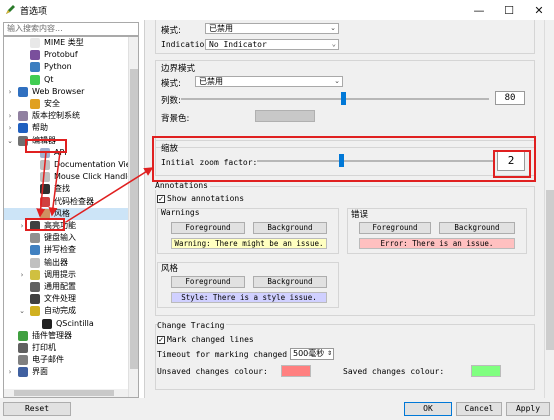  What do you see at coordinates (206, 198) in the screenshot?
I see `show-annotations-label: Show annotations` at bounding box center [206, 198].